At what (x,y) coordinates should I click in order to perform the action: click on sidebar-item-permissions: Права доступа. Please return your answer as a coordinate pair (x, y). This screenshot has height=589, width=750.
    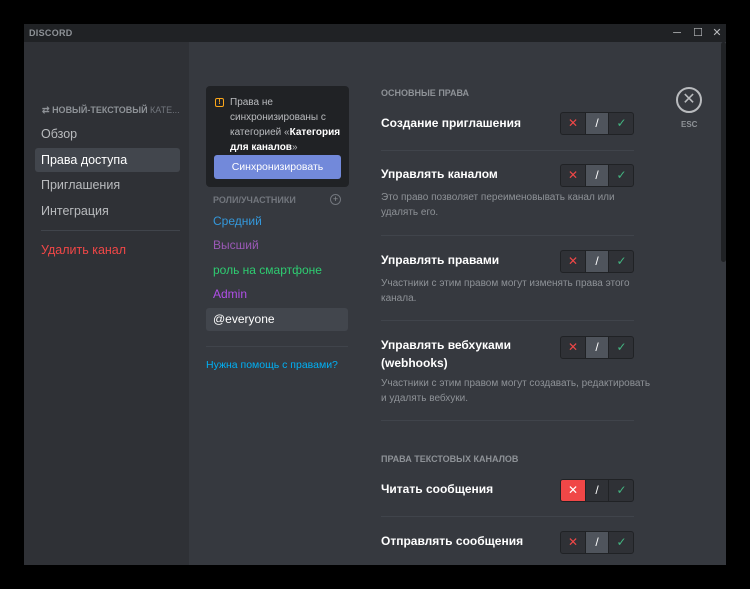
    Looking at the image, I should click on (107, 160).